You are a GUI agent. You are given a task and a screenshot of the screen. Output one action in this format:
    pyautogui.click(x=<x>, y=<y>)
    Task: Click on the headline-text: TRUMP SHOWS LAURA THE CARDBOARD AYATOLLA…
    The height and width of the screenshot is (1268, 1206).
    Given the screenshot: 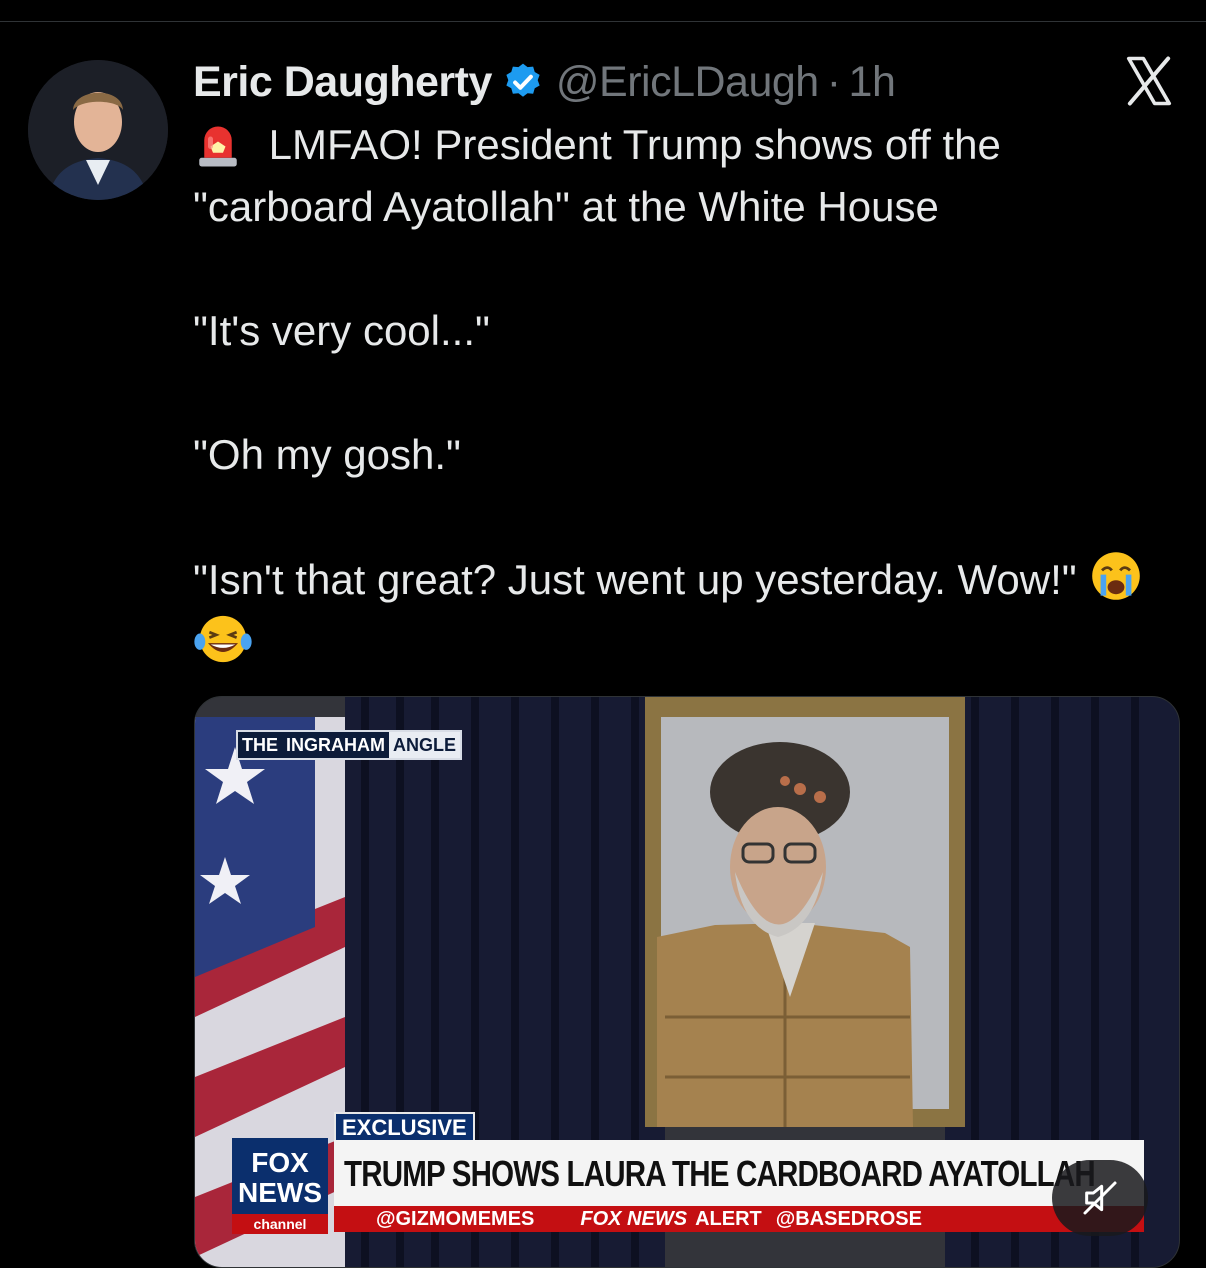 What is the action you would take?
    pyautogui.click(x=720, y=1173)
    